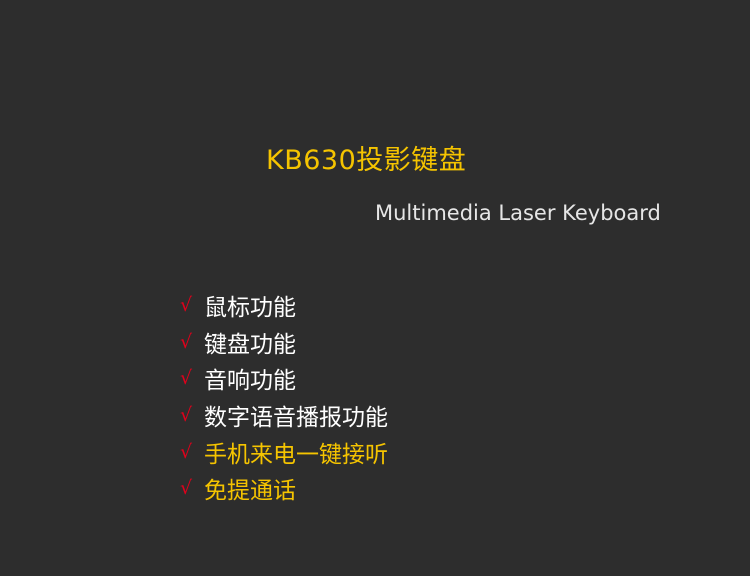 Image resolution: width=750 pixels, height=576 pixels. What do you see at coordinates (250, 344) in the screenshot?
I see `feature-label: 键盘功能` at bounding box center [250, 344].